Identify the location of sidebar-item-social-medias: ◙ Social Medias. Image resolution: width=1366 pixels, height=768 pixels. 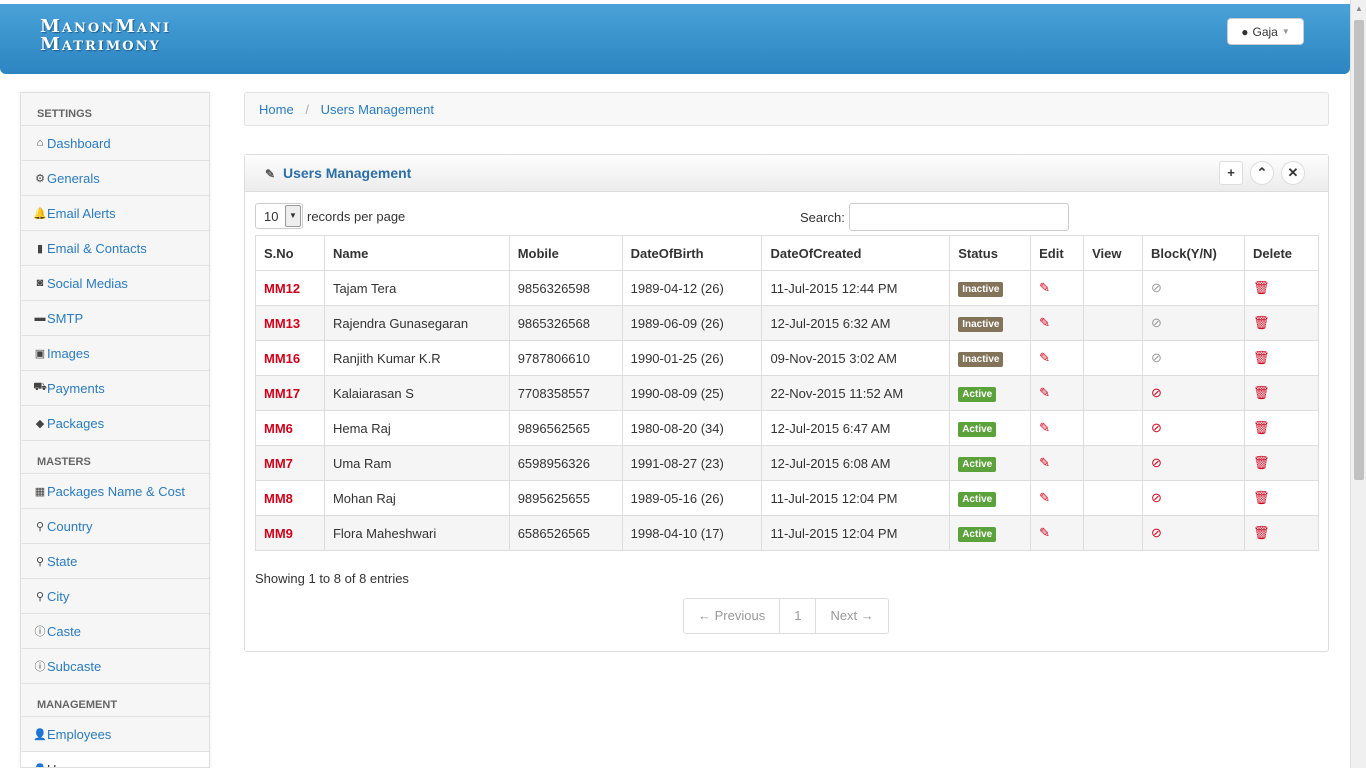
(115, 283).